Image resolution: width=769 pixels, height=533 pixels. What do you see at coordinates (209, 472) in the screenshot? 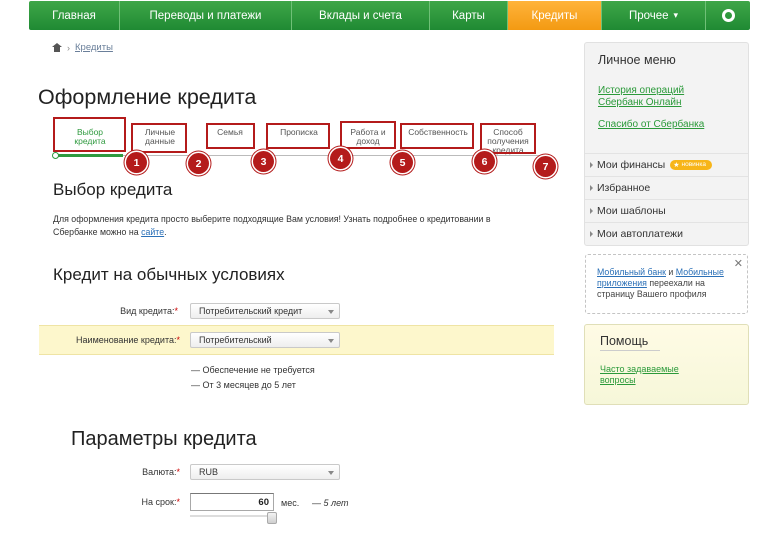
I see `currency-value: RUB` at bounding box center [209, 472].